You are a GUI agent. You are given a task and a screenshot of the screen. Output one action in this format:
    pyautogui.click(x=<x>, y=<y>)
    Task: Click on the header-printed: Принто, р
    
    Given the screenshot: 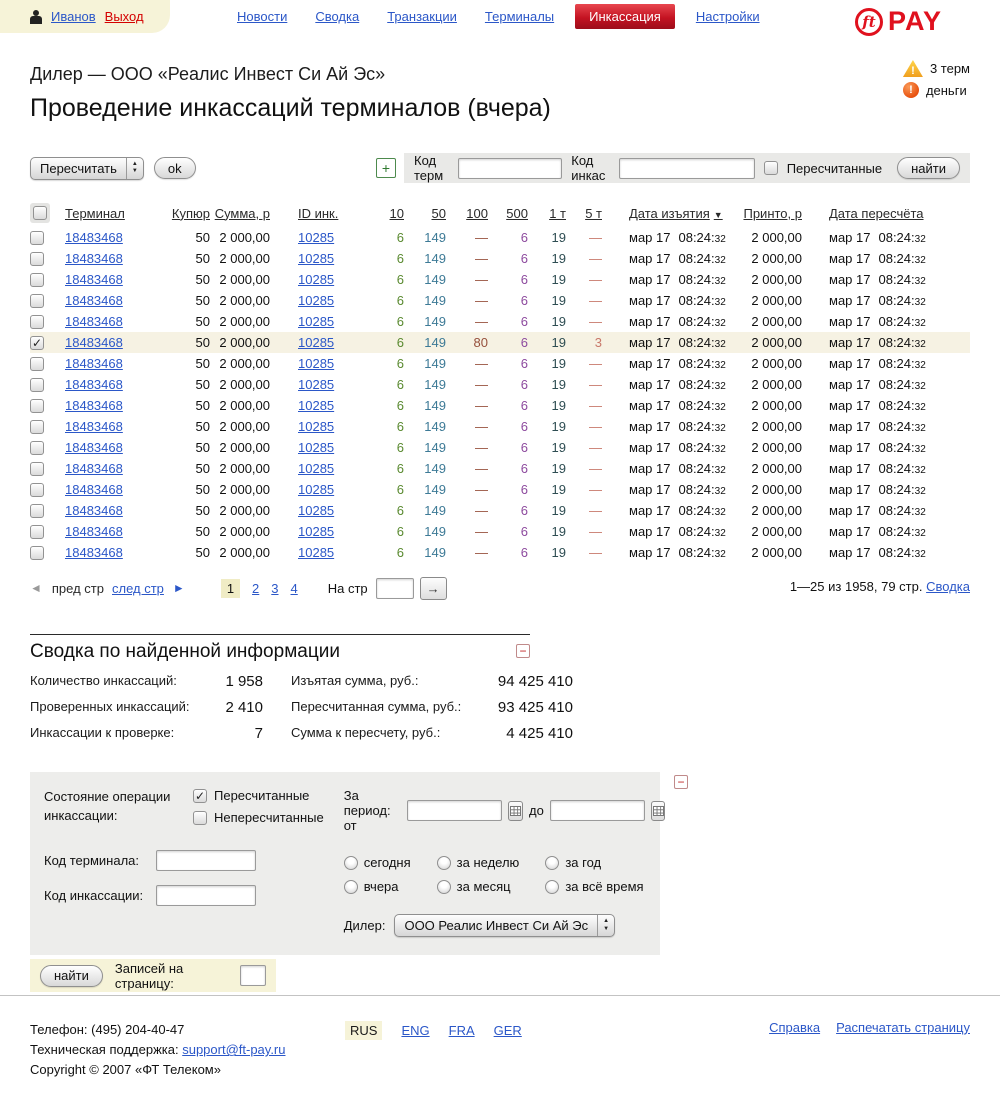 What is the action you would take?
    pyautogui.click(x=772, y=213)
    